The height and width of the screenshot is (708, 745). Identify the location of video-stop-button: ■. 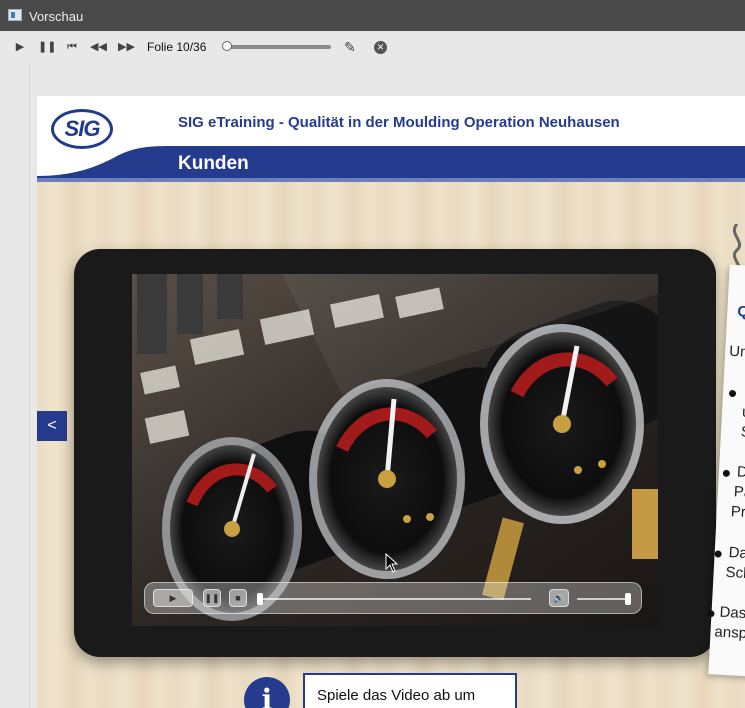
(238, 598).